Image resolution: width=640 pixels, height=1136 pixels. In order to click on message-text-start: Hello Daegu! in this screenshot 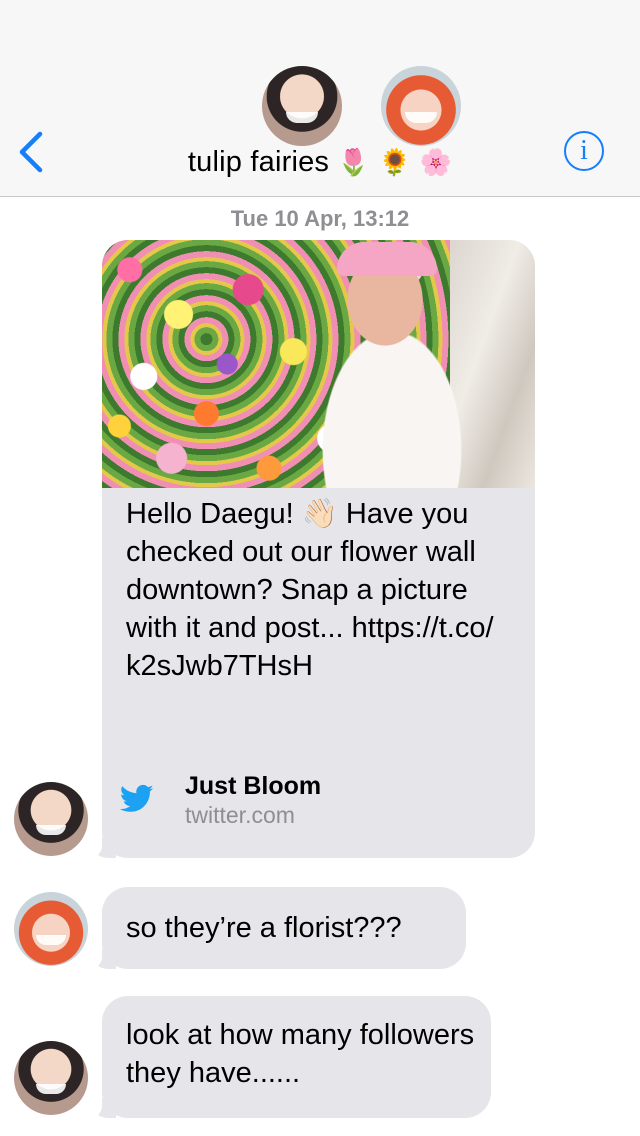, I will do `click(210, 514)`.